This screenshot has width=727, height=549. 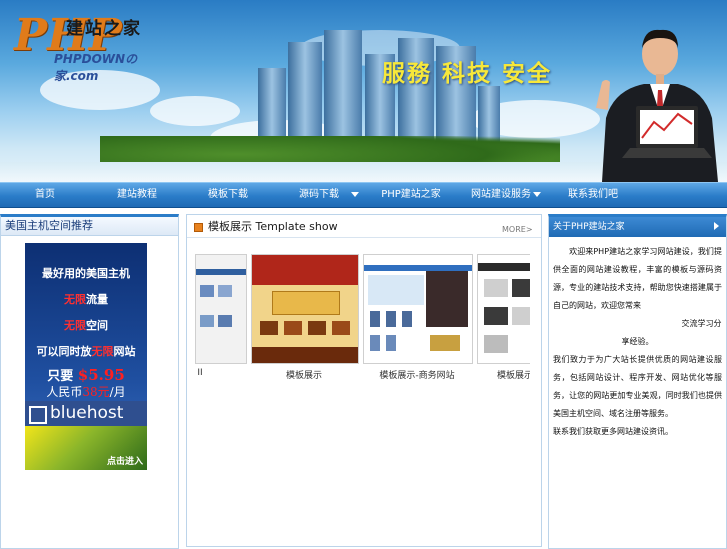 I want to click on template-show-title: 模板展示 Template show, so click(x=273, y=226).